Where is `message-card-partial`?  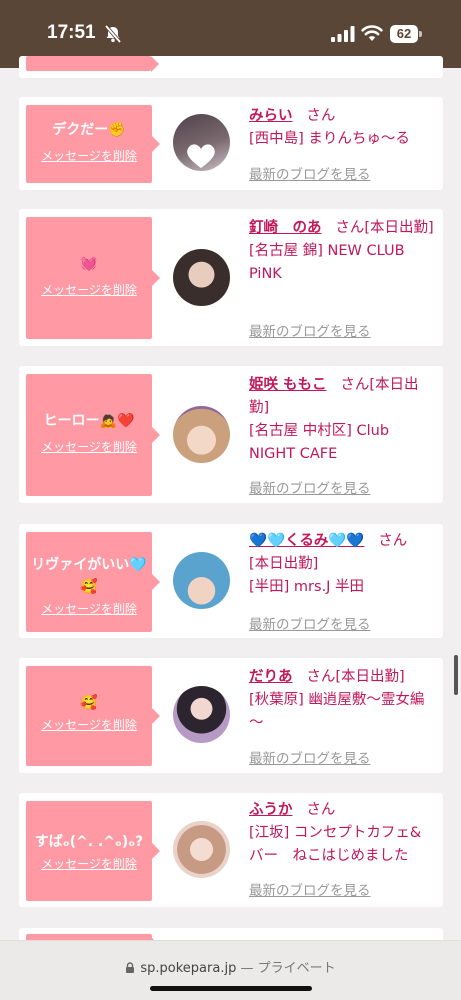
message-card-partial is located at coordinates (231, 66).